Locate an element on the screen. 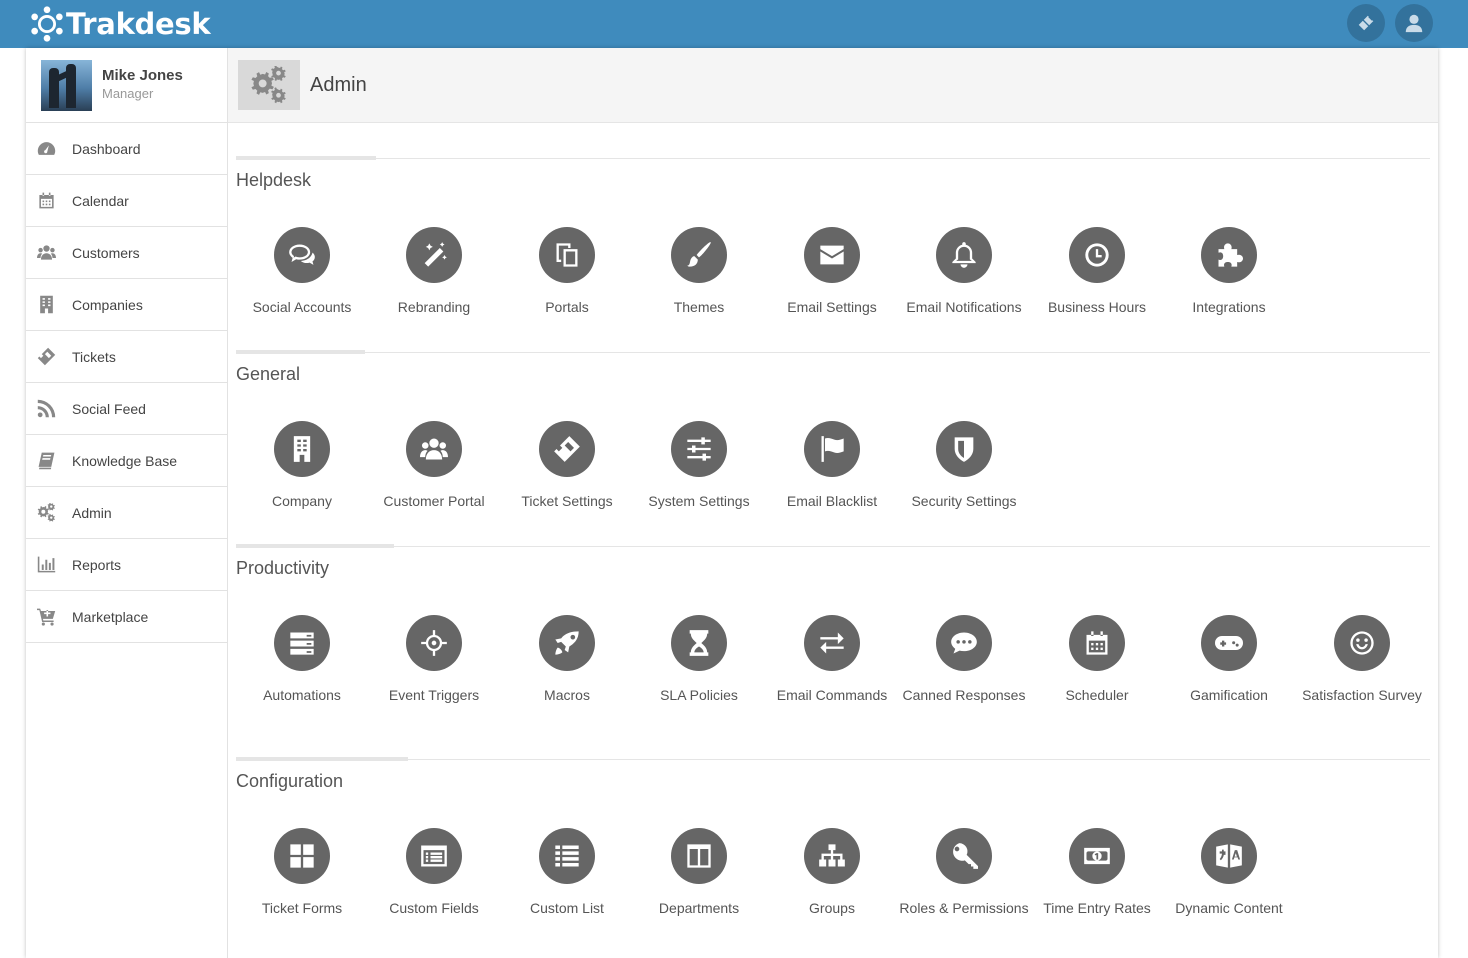 This screenshot has width=1468, height=958. magic-wand-icon is located at coordinates (434, 255).